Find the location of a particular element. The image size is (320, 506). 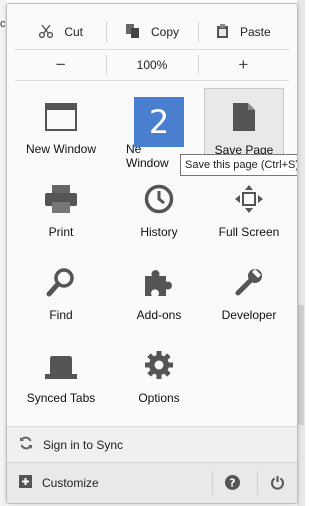

full-screen-button: Full Screen is located at coordinates (249, 209).